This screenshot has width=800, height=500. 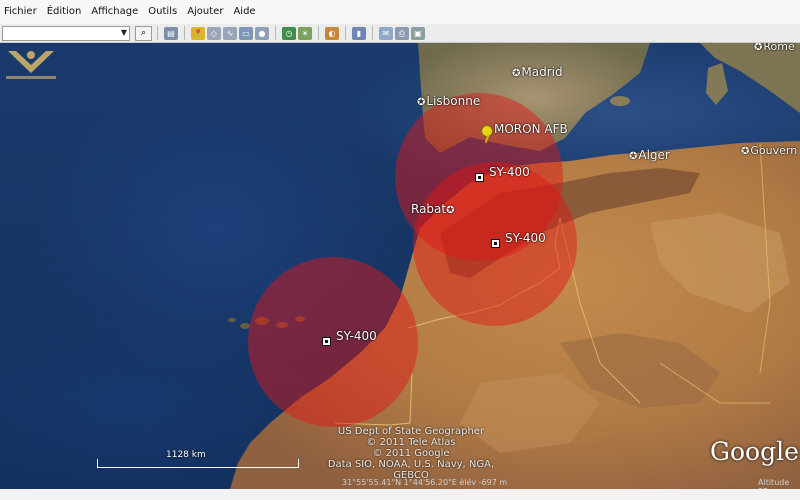 What do you see at coordinates (64, 12) in the screenshot?
I see `menu-edition: Édition` at bounding box center [64, 12].